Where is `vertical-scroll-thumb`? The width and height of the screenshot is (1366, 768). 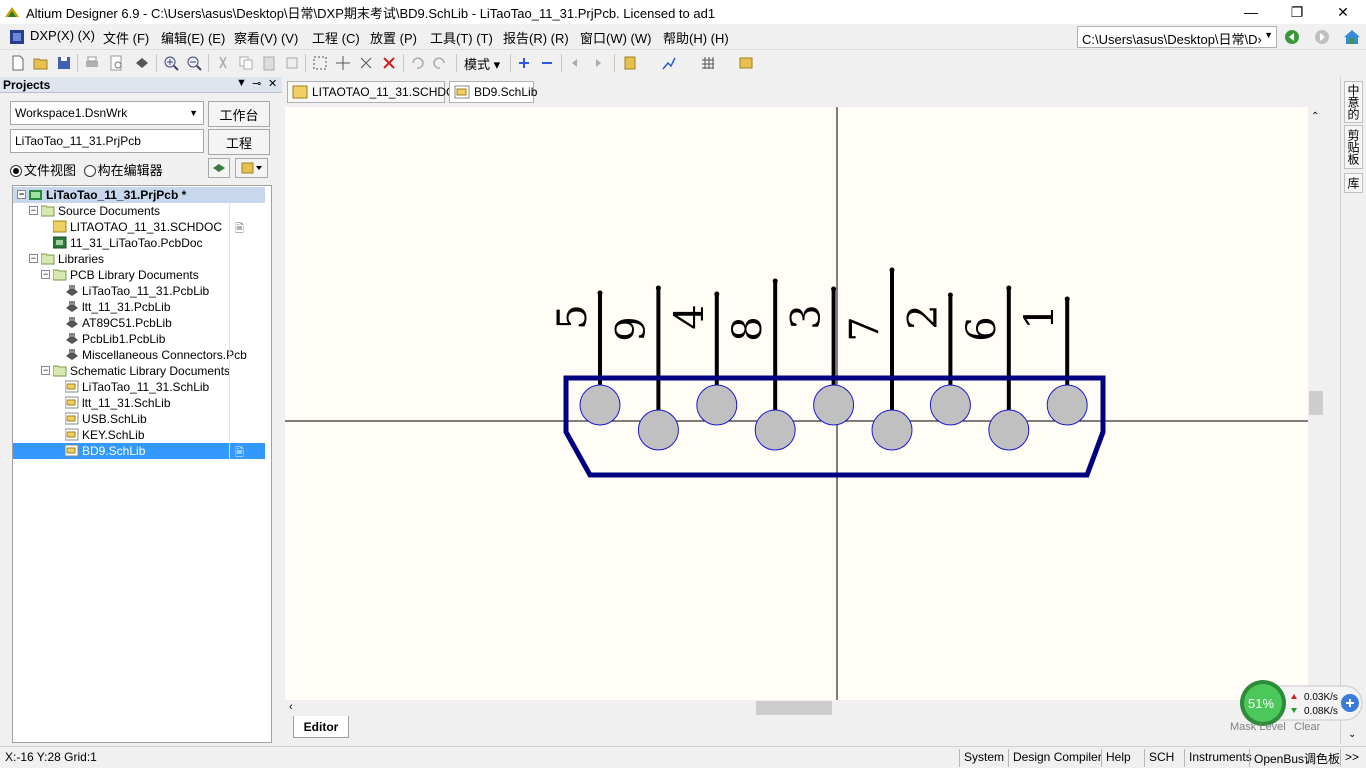
vertical-scroll-thumb is located at coordinates (1316, 403).